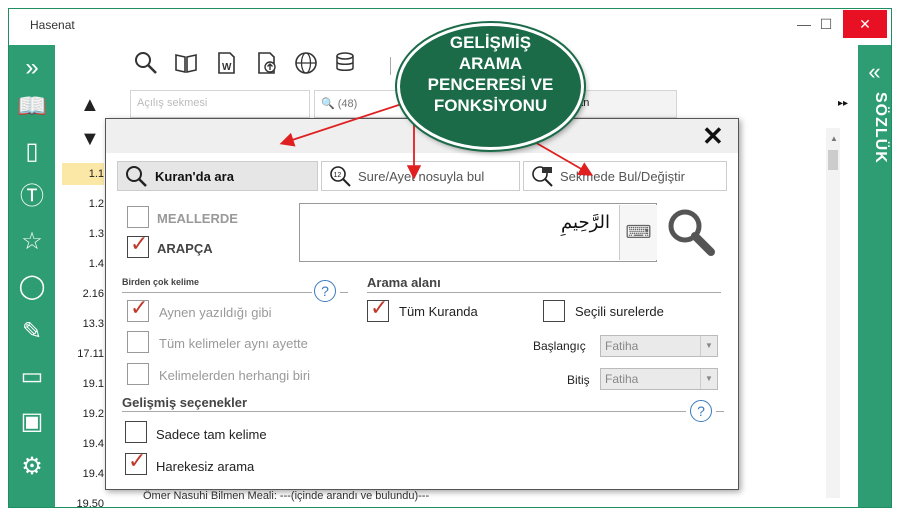 Image resolution: width=900 pixels, height=515 pixels. Describe the element at coordinates (490, 84) in the screenshot. I see `callout-line: PENCERESİ VE` at that location.